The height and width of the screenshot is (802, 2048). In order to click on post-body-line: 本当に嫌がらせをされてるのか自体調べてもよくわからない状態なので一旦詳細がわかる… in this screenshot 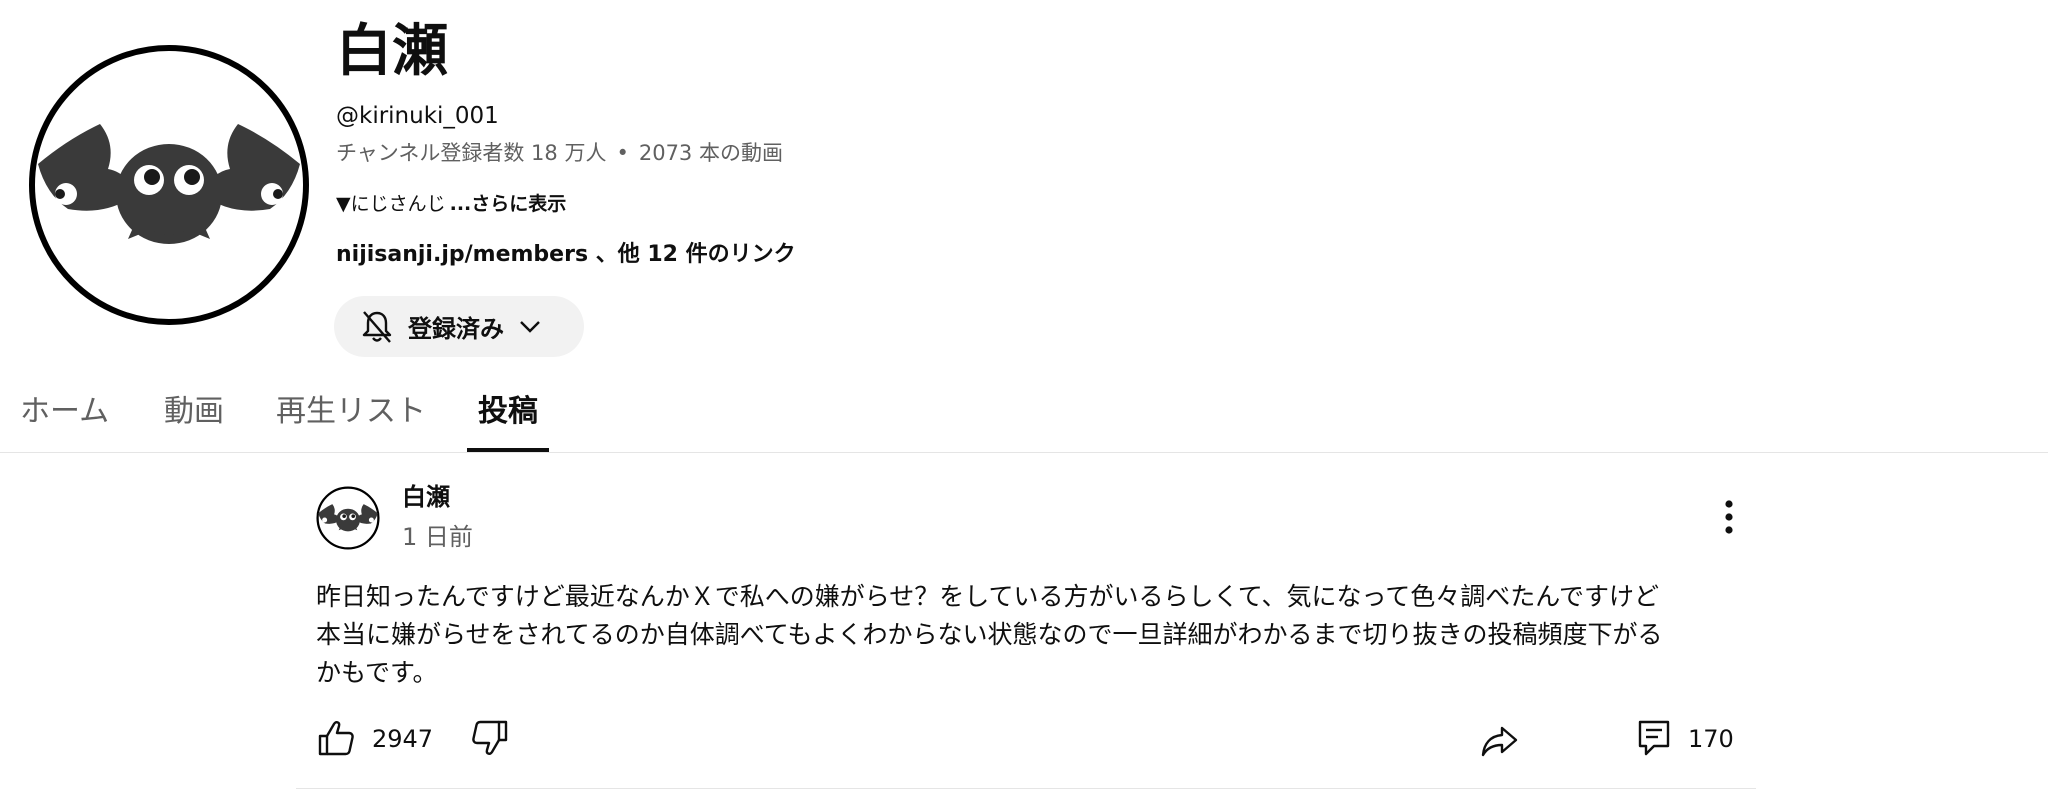, I will do `click(989, 634)`.